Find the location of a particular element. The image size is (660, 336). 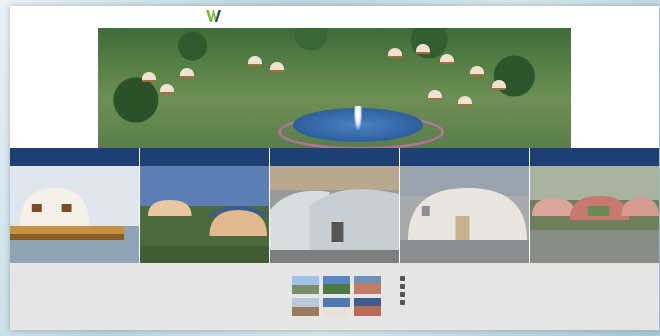

floating-dome-photo is located at coordinates (74, 214).